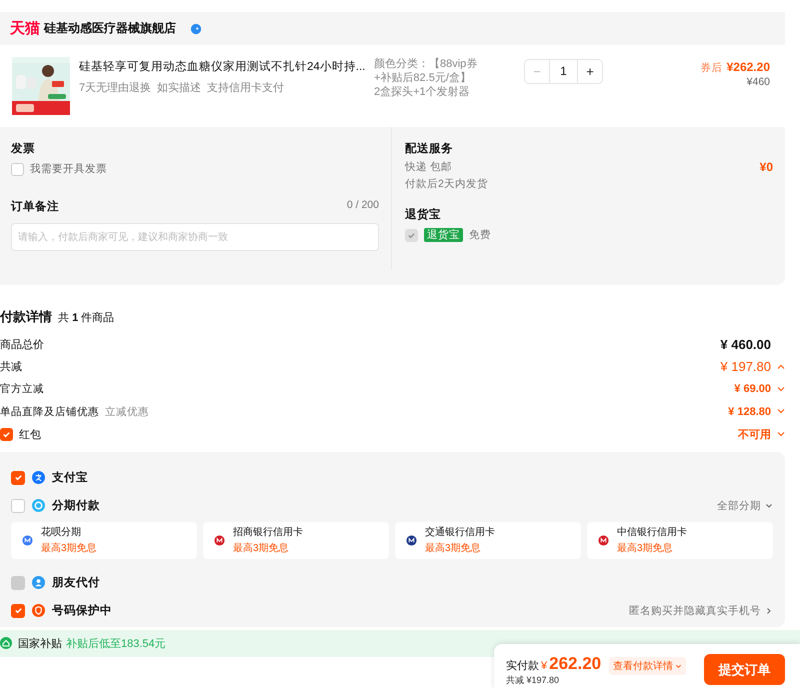  Describe the element at coordinates (749, 412) in the screenshot. I see `row-value: ¥ 128.80` at that location.